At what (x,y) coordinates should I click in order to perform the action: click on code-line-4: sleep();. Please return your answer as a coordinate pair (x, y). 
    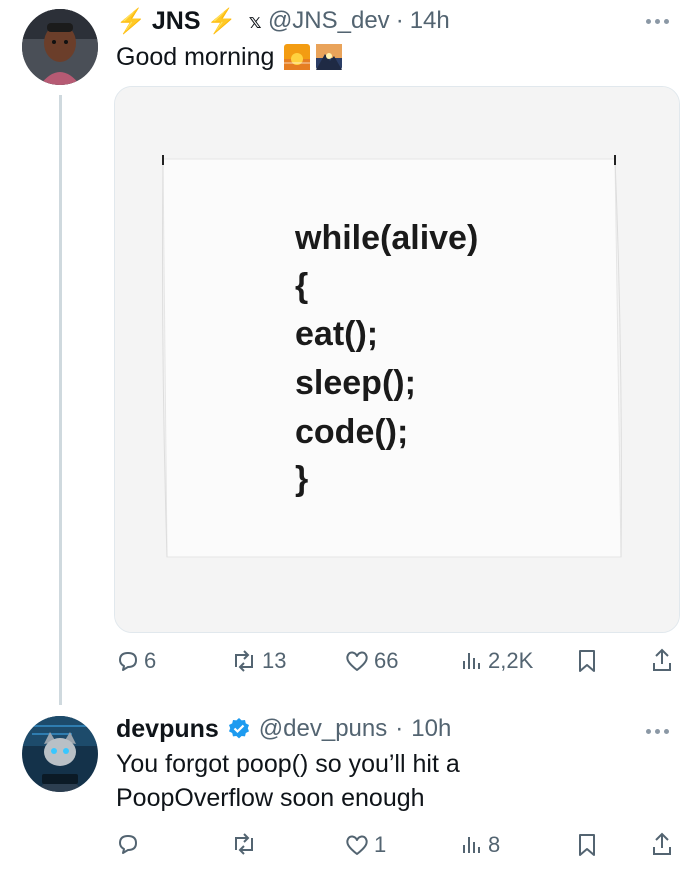
    Looking at the image, I should click on (355, 383).